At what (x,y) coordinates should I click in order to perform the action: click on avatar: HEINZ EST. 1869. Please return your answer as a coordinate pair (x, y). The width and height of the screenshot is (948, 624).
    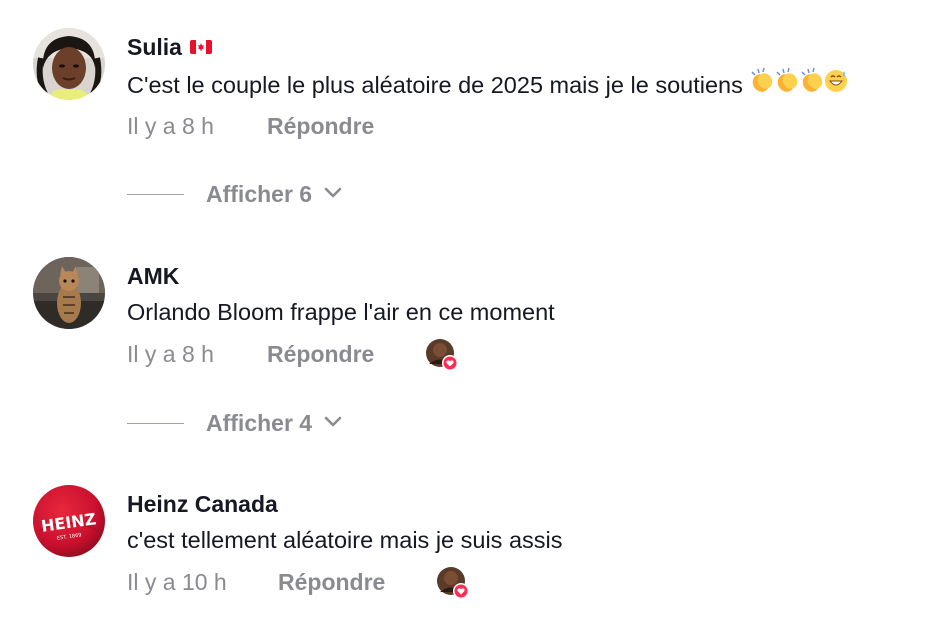
    Looking at the image, I should click on (69, 521).